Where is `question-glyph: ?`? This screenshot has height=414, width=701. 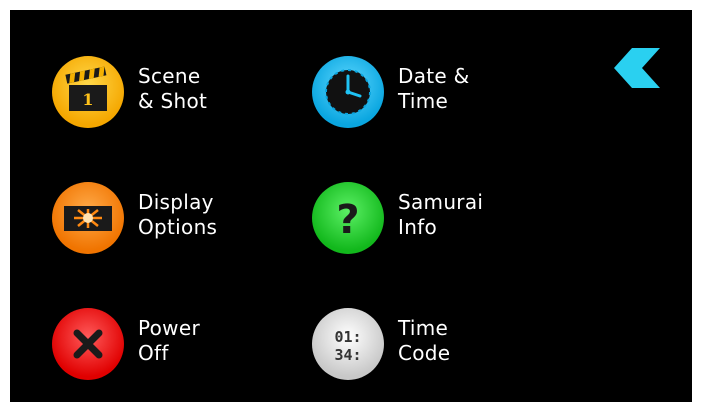 question-glyph: ? is located at coordinates (347, 220).